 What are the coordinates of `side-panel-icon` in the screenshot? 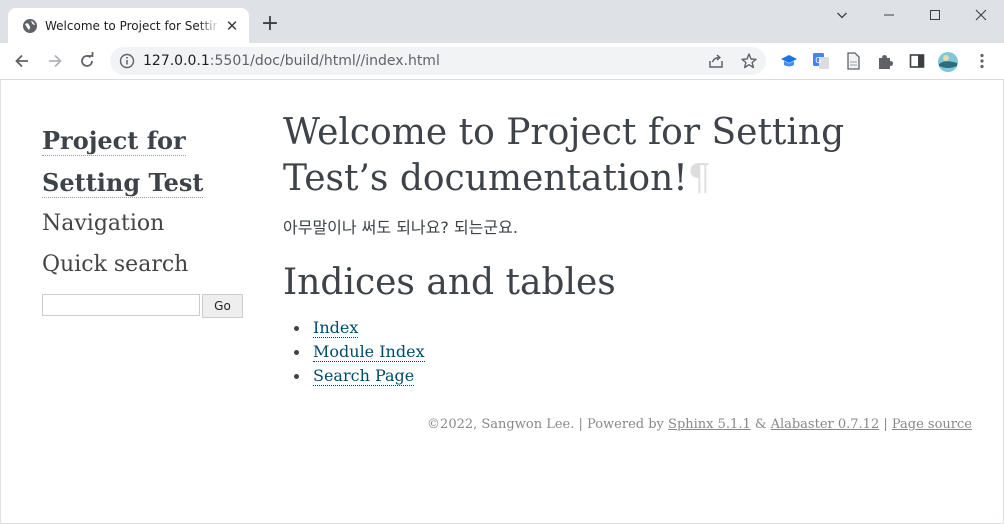 It's located at (917, 61).